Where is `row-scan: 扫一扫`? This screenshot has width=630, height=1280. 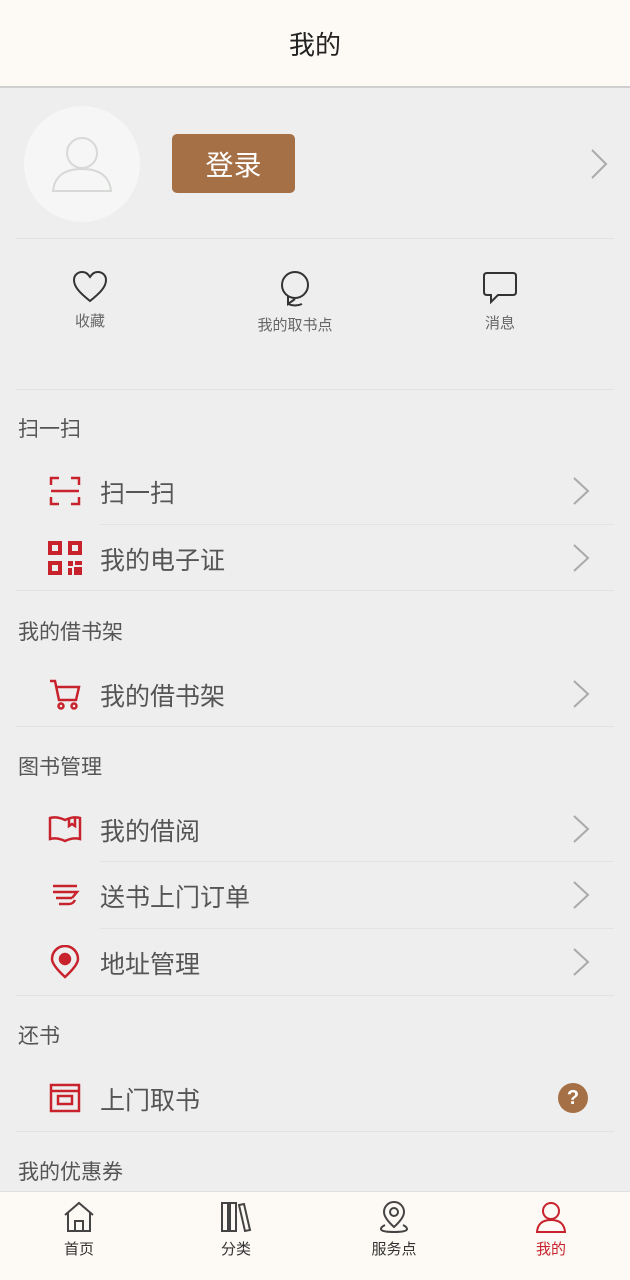
row-scan: 扫一扫 is located at coordinates (315, 491).